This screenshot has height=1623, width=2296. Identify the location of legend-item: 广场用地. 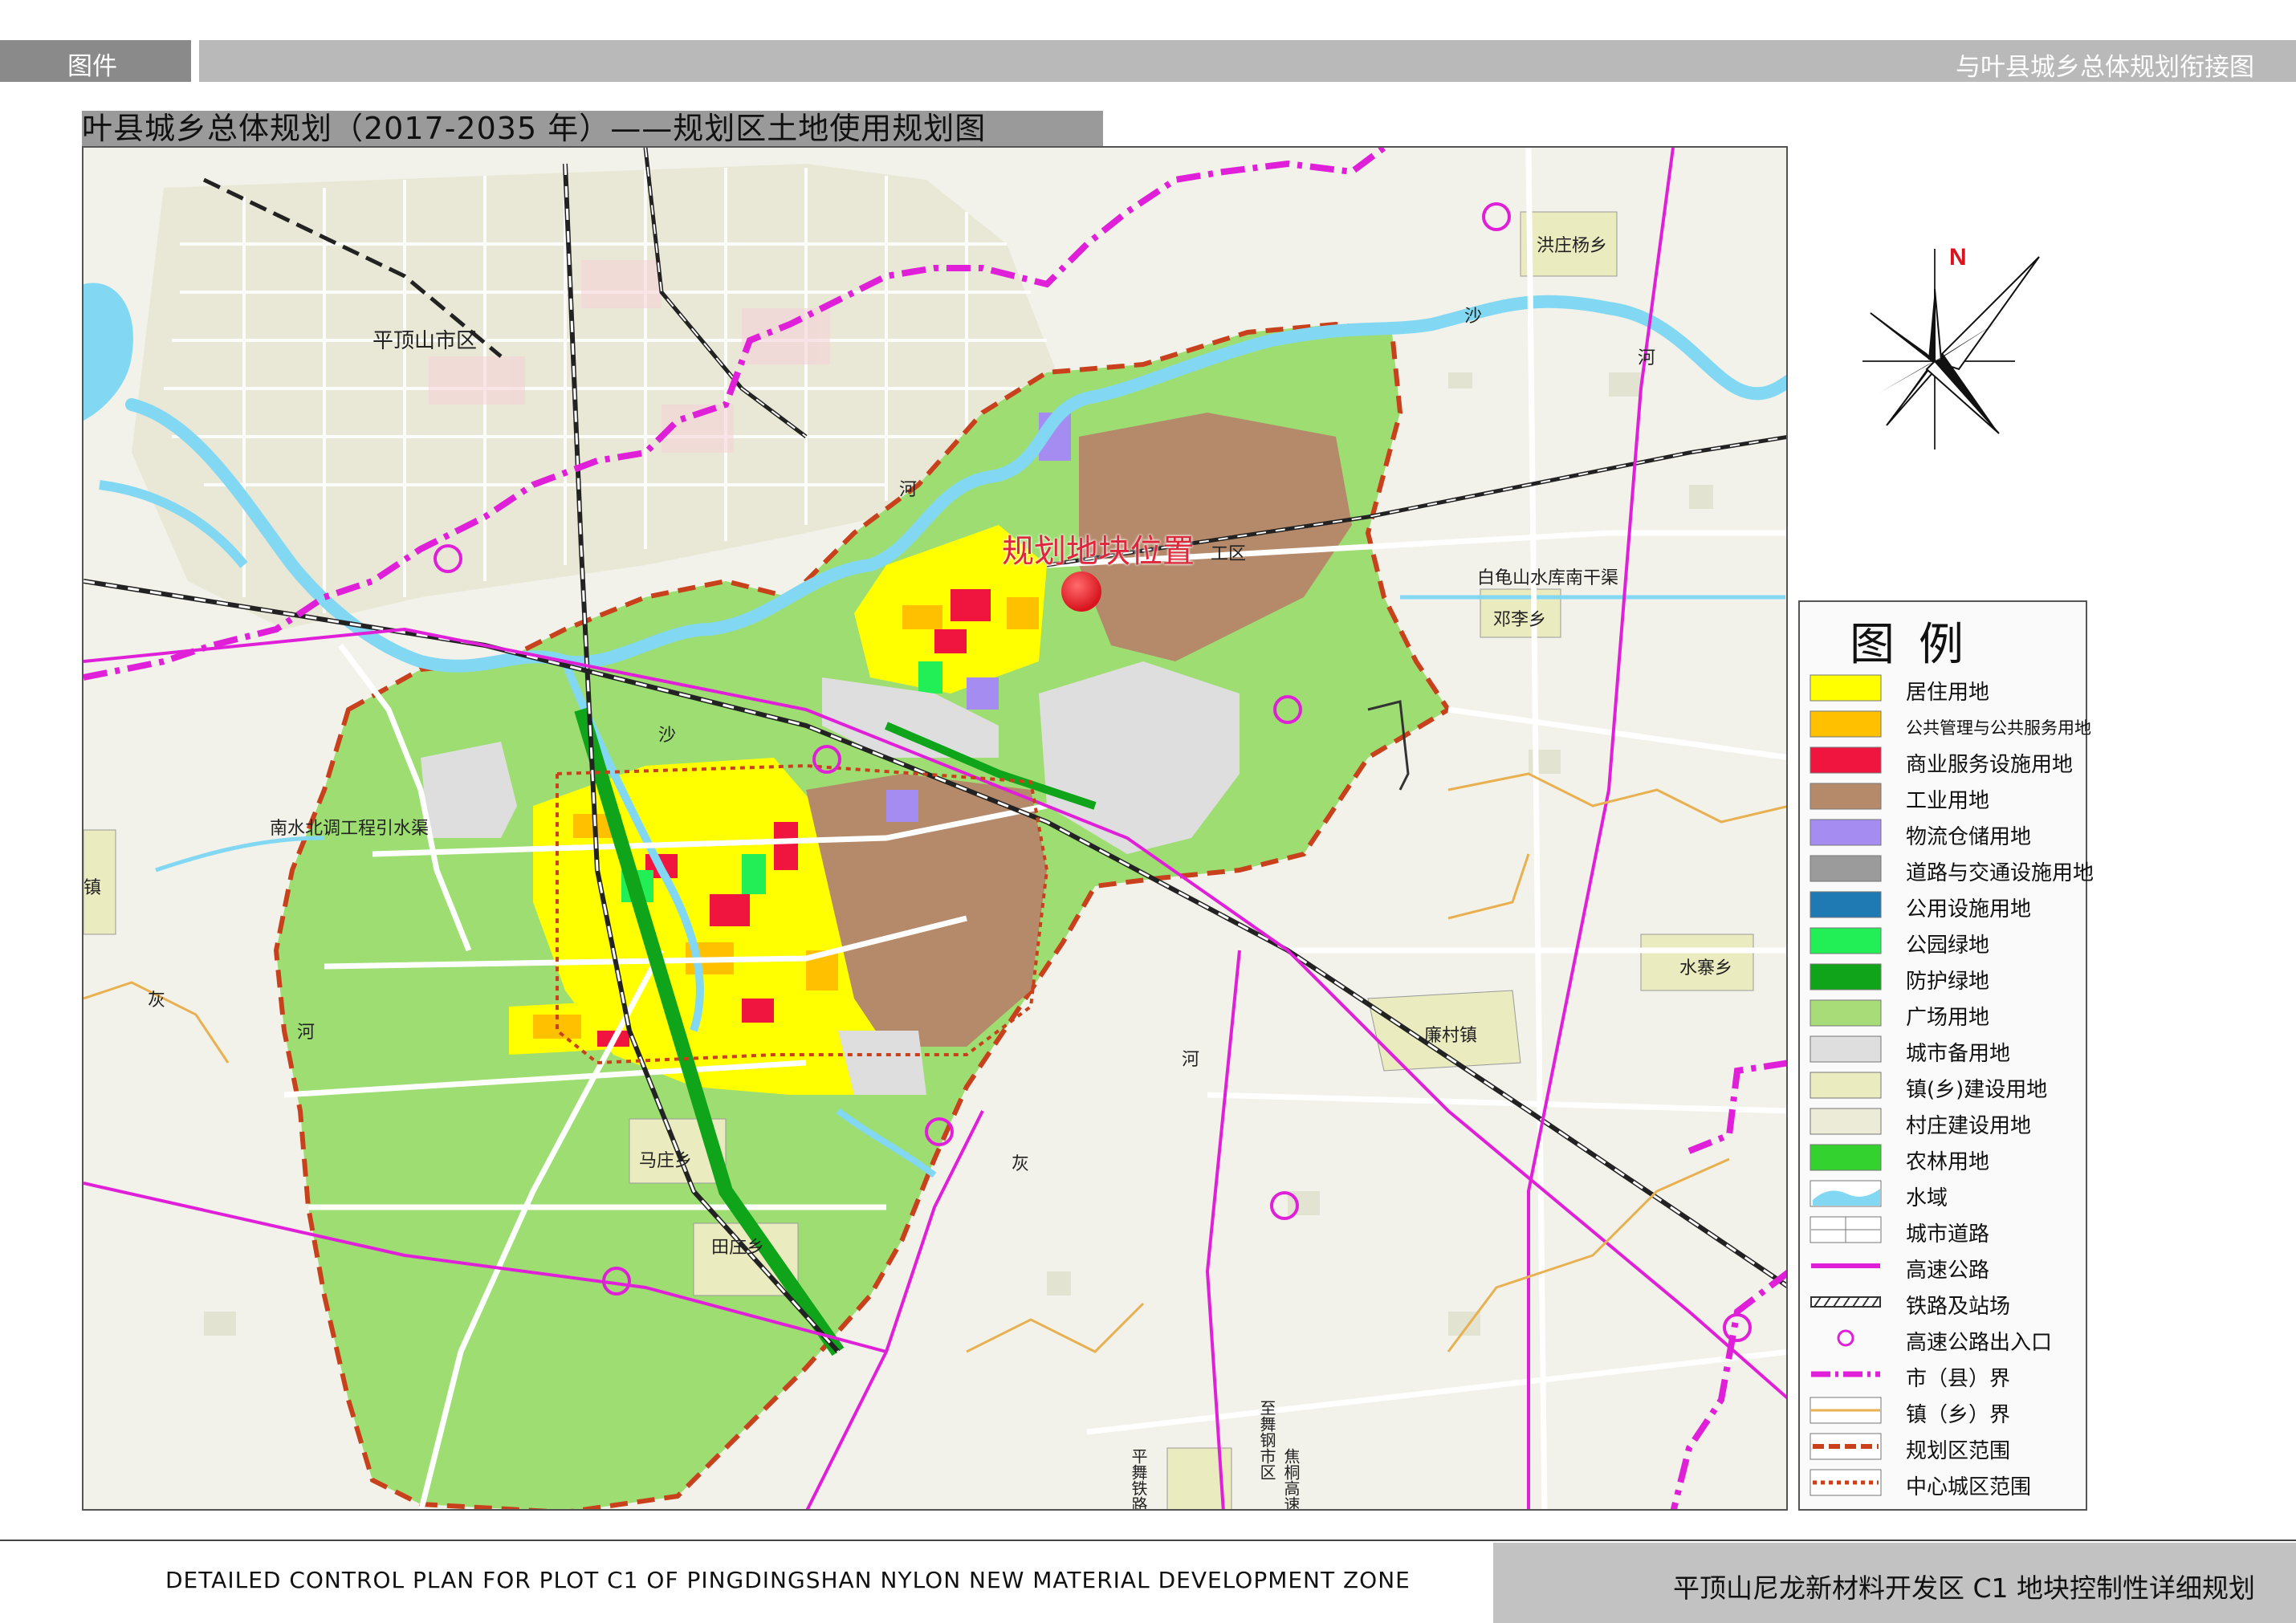
(1946, 1013).